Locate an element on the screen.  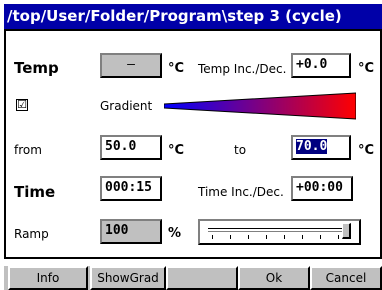
show-grad-button: ShowGrad is located at coordinates (128, 278).